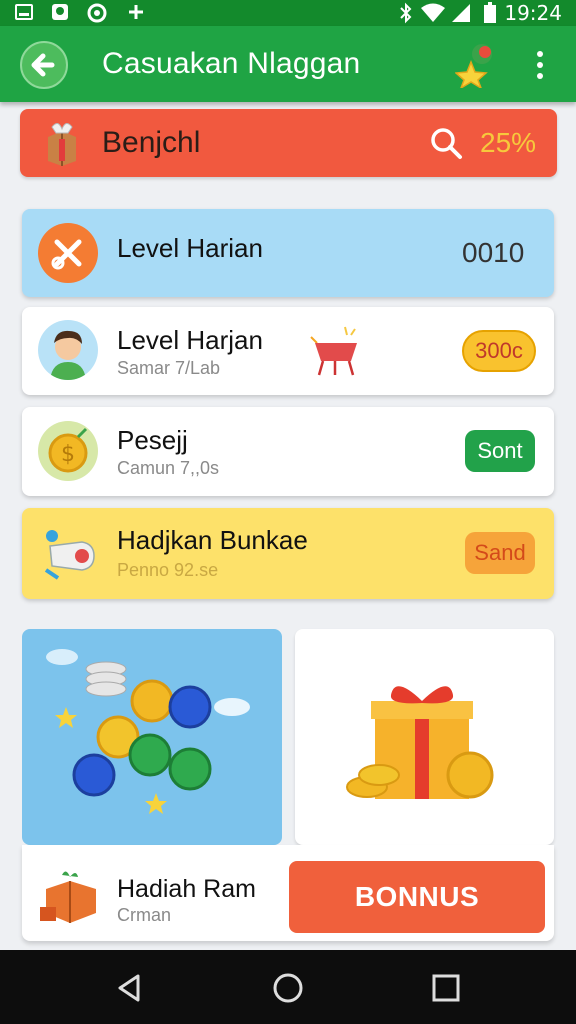 Image resolution: width=576 pixels, height=1024 pixels. What do you see at coordinates (493, 252) in the screenshot?
I see `list-item-value: 0010` at bounding box center [493, 252].